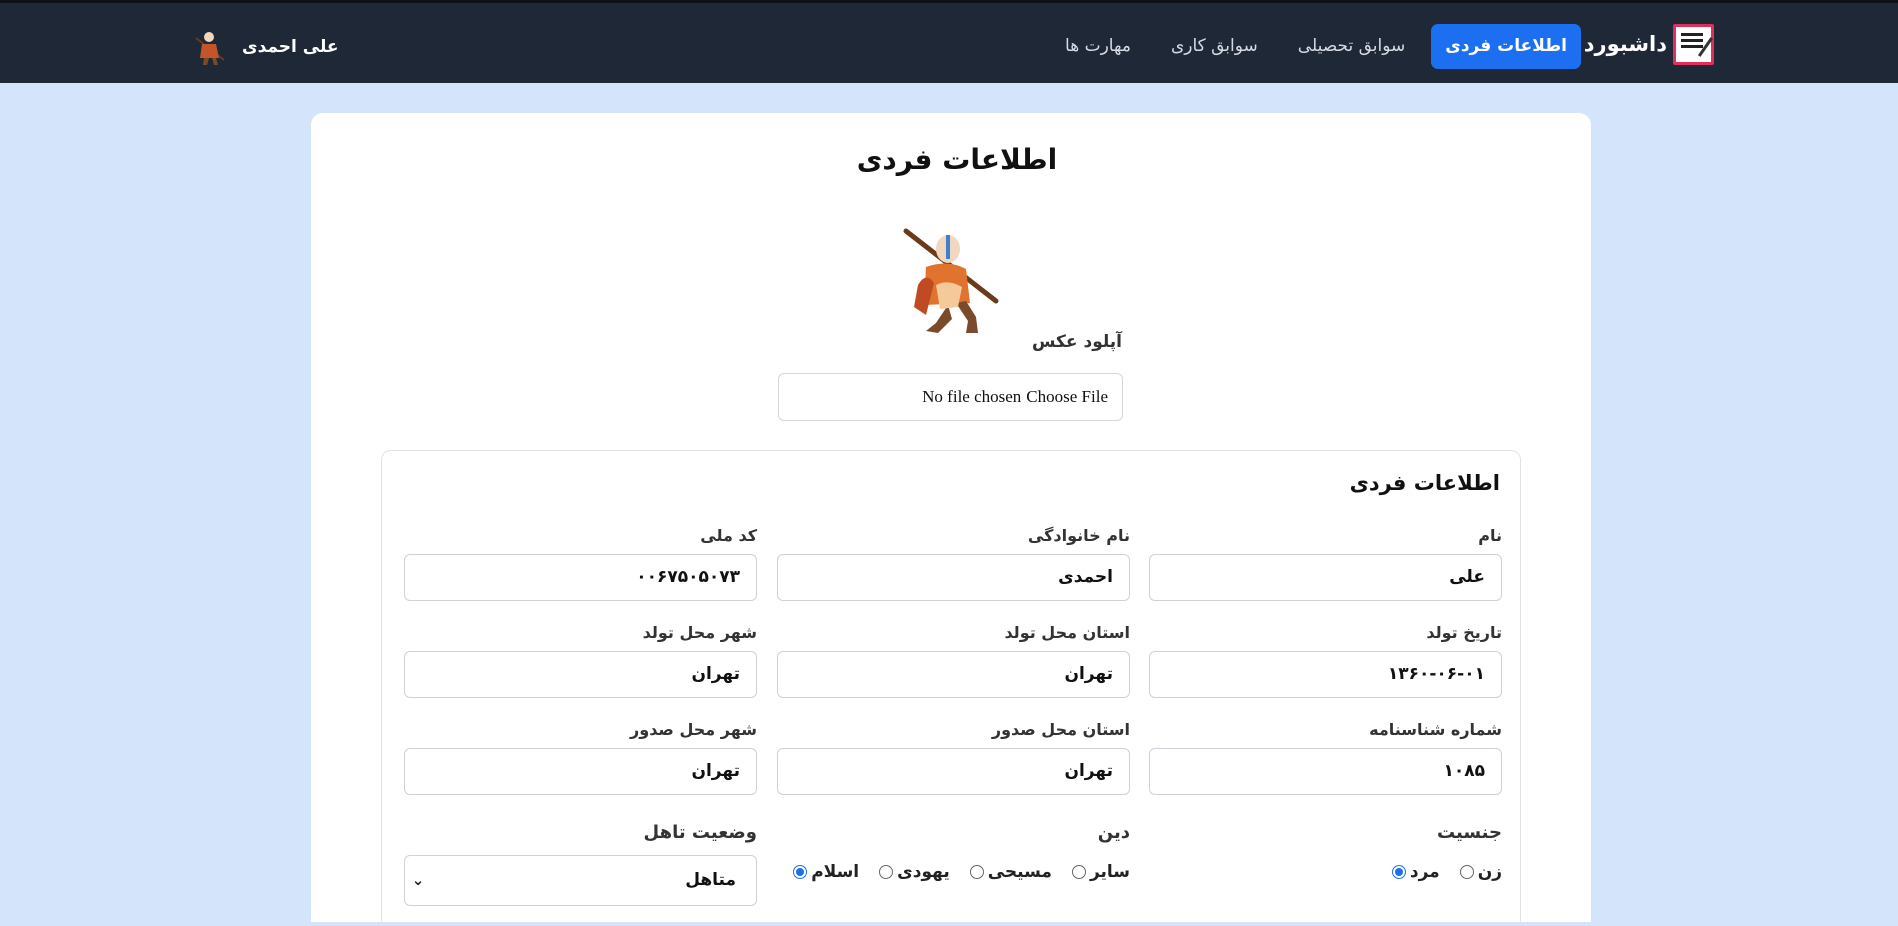 The width and height of the screenshot is (1898, 926). Describe the element at coordinates (1109, 872) in the screenshot. I see `radio-label: سایر` at that location.